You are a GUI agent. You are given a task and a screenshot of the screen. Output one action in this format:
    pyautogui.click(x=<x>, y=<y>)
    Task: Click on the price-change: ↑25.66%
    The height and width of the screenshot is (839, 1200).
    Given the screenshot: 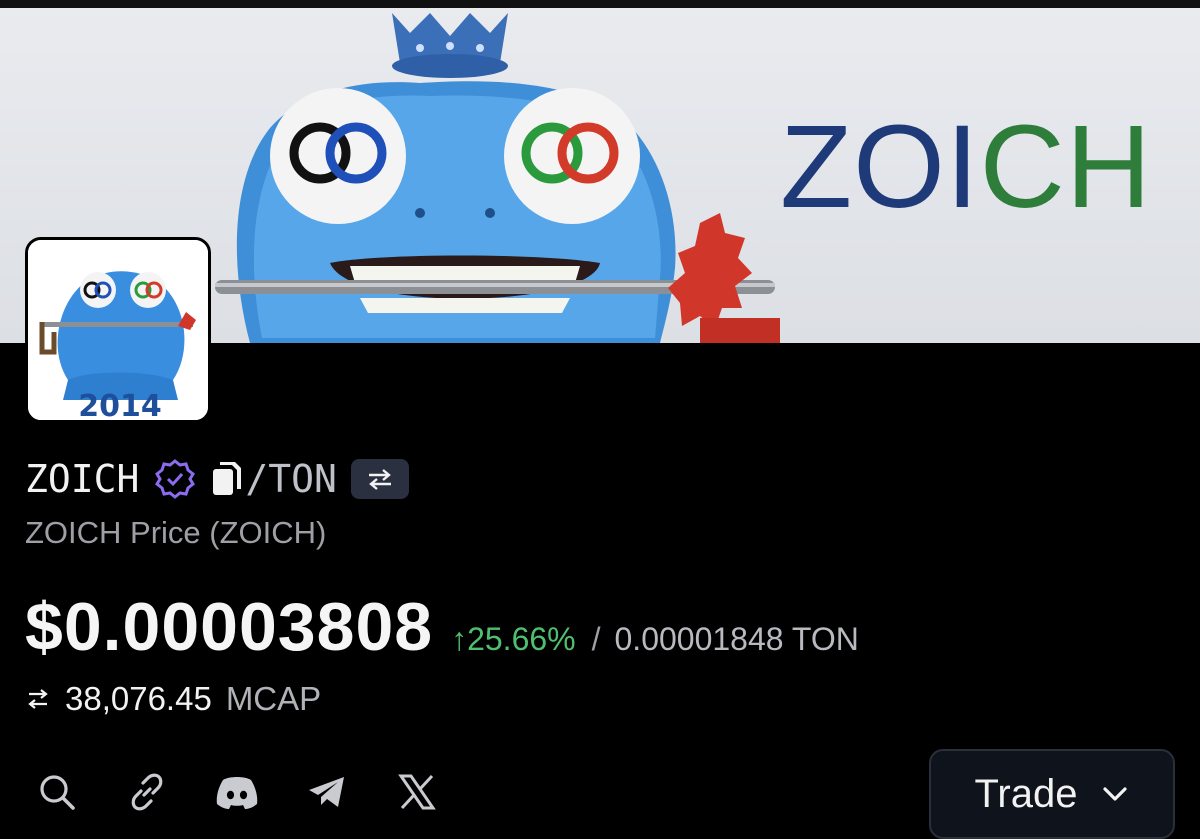 What is the action you would take?
    pyautogui.click(x=513, y=639)
    